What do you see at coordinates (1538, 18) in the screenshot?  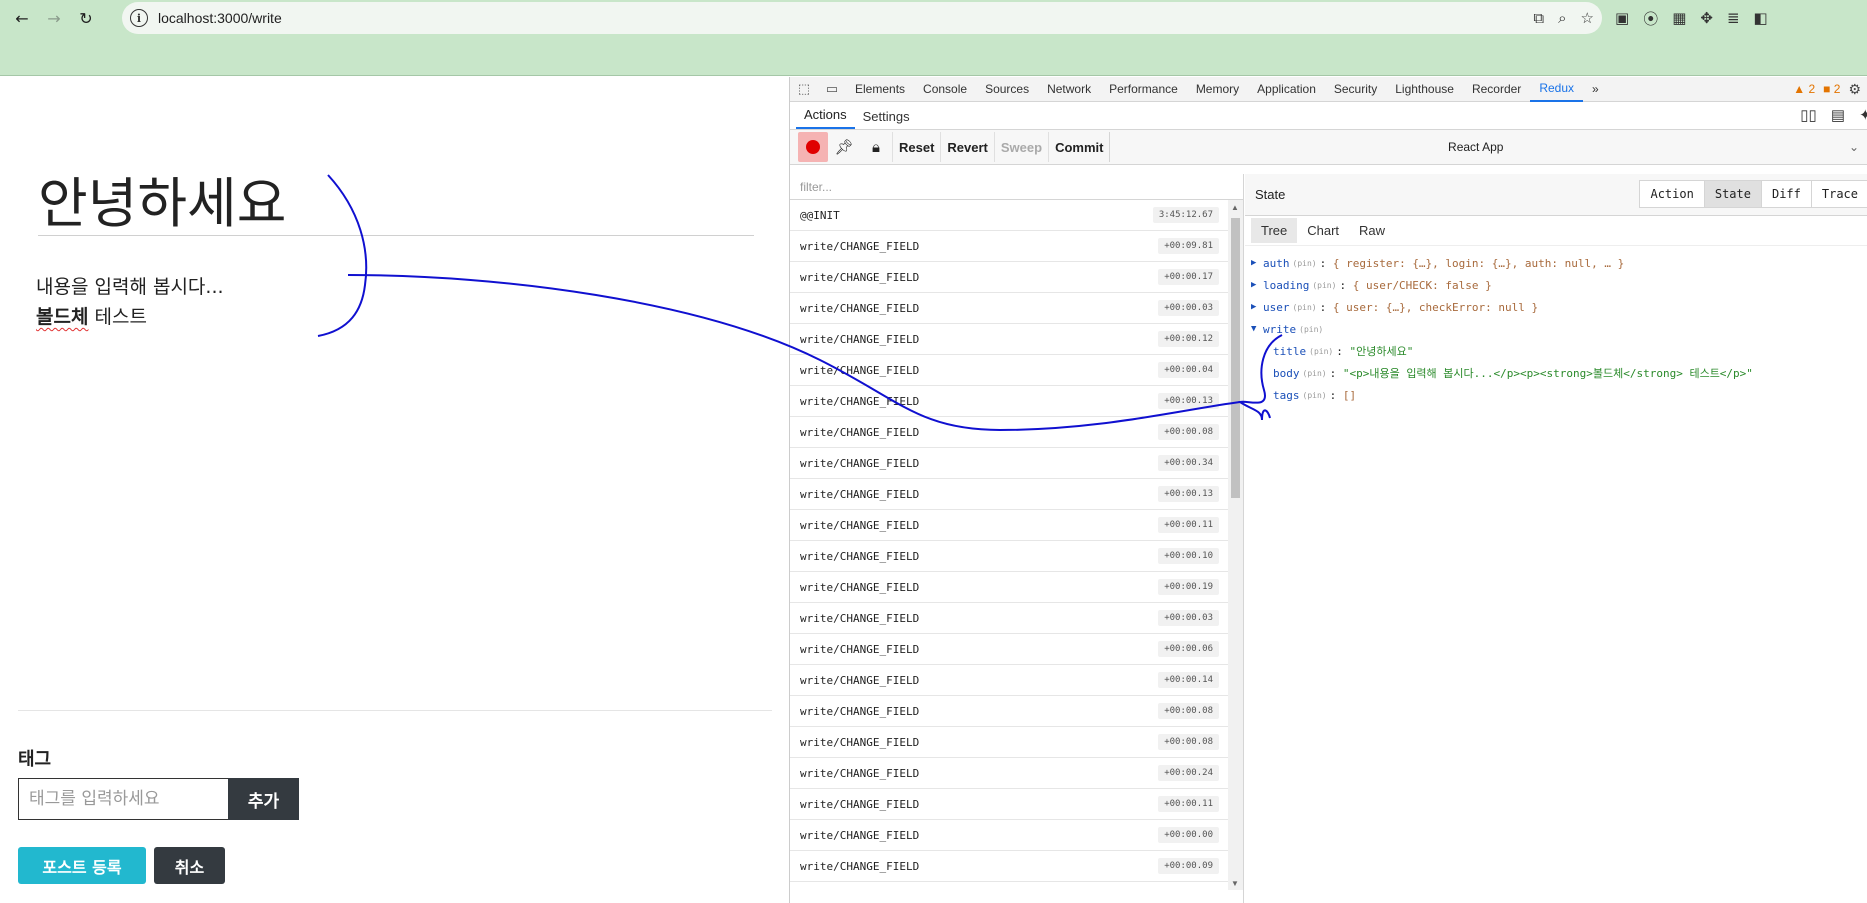 I see `open-in-window-icon: ⧉` at bounding box center [1538, 18].